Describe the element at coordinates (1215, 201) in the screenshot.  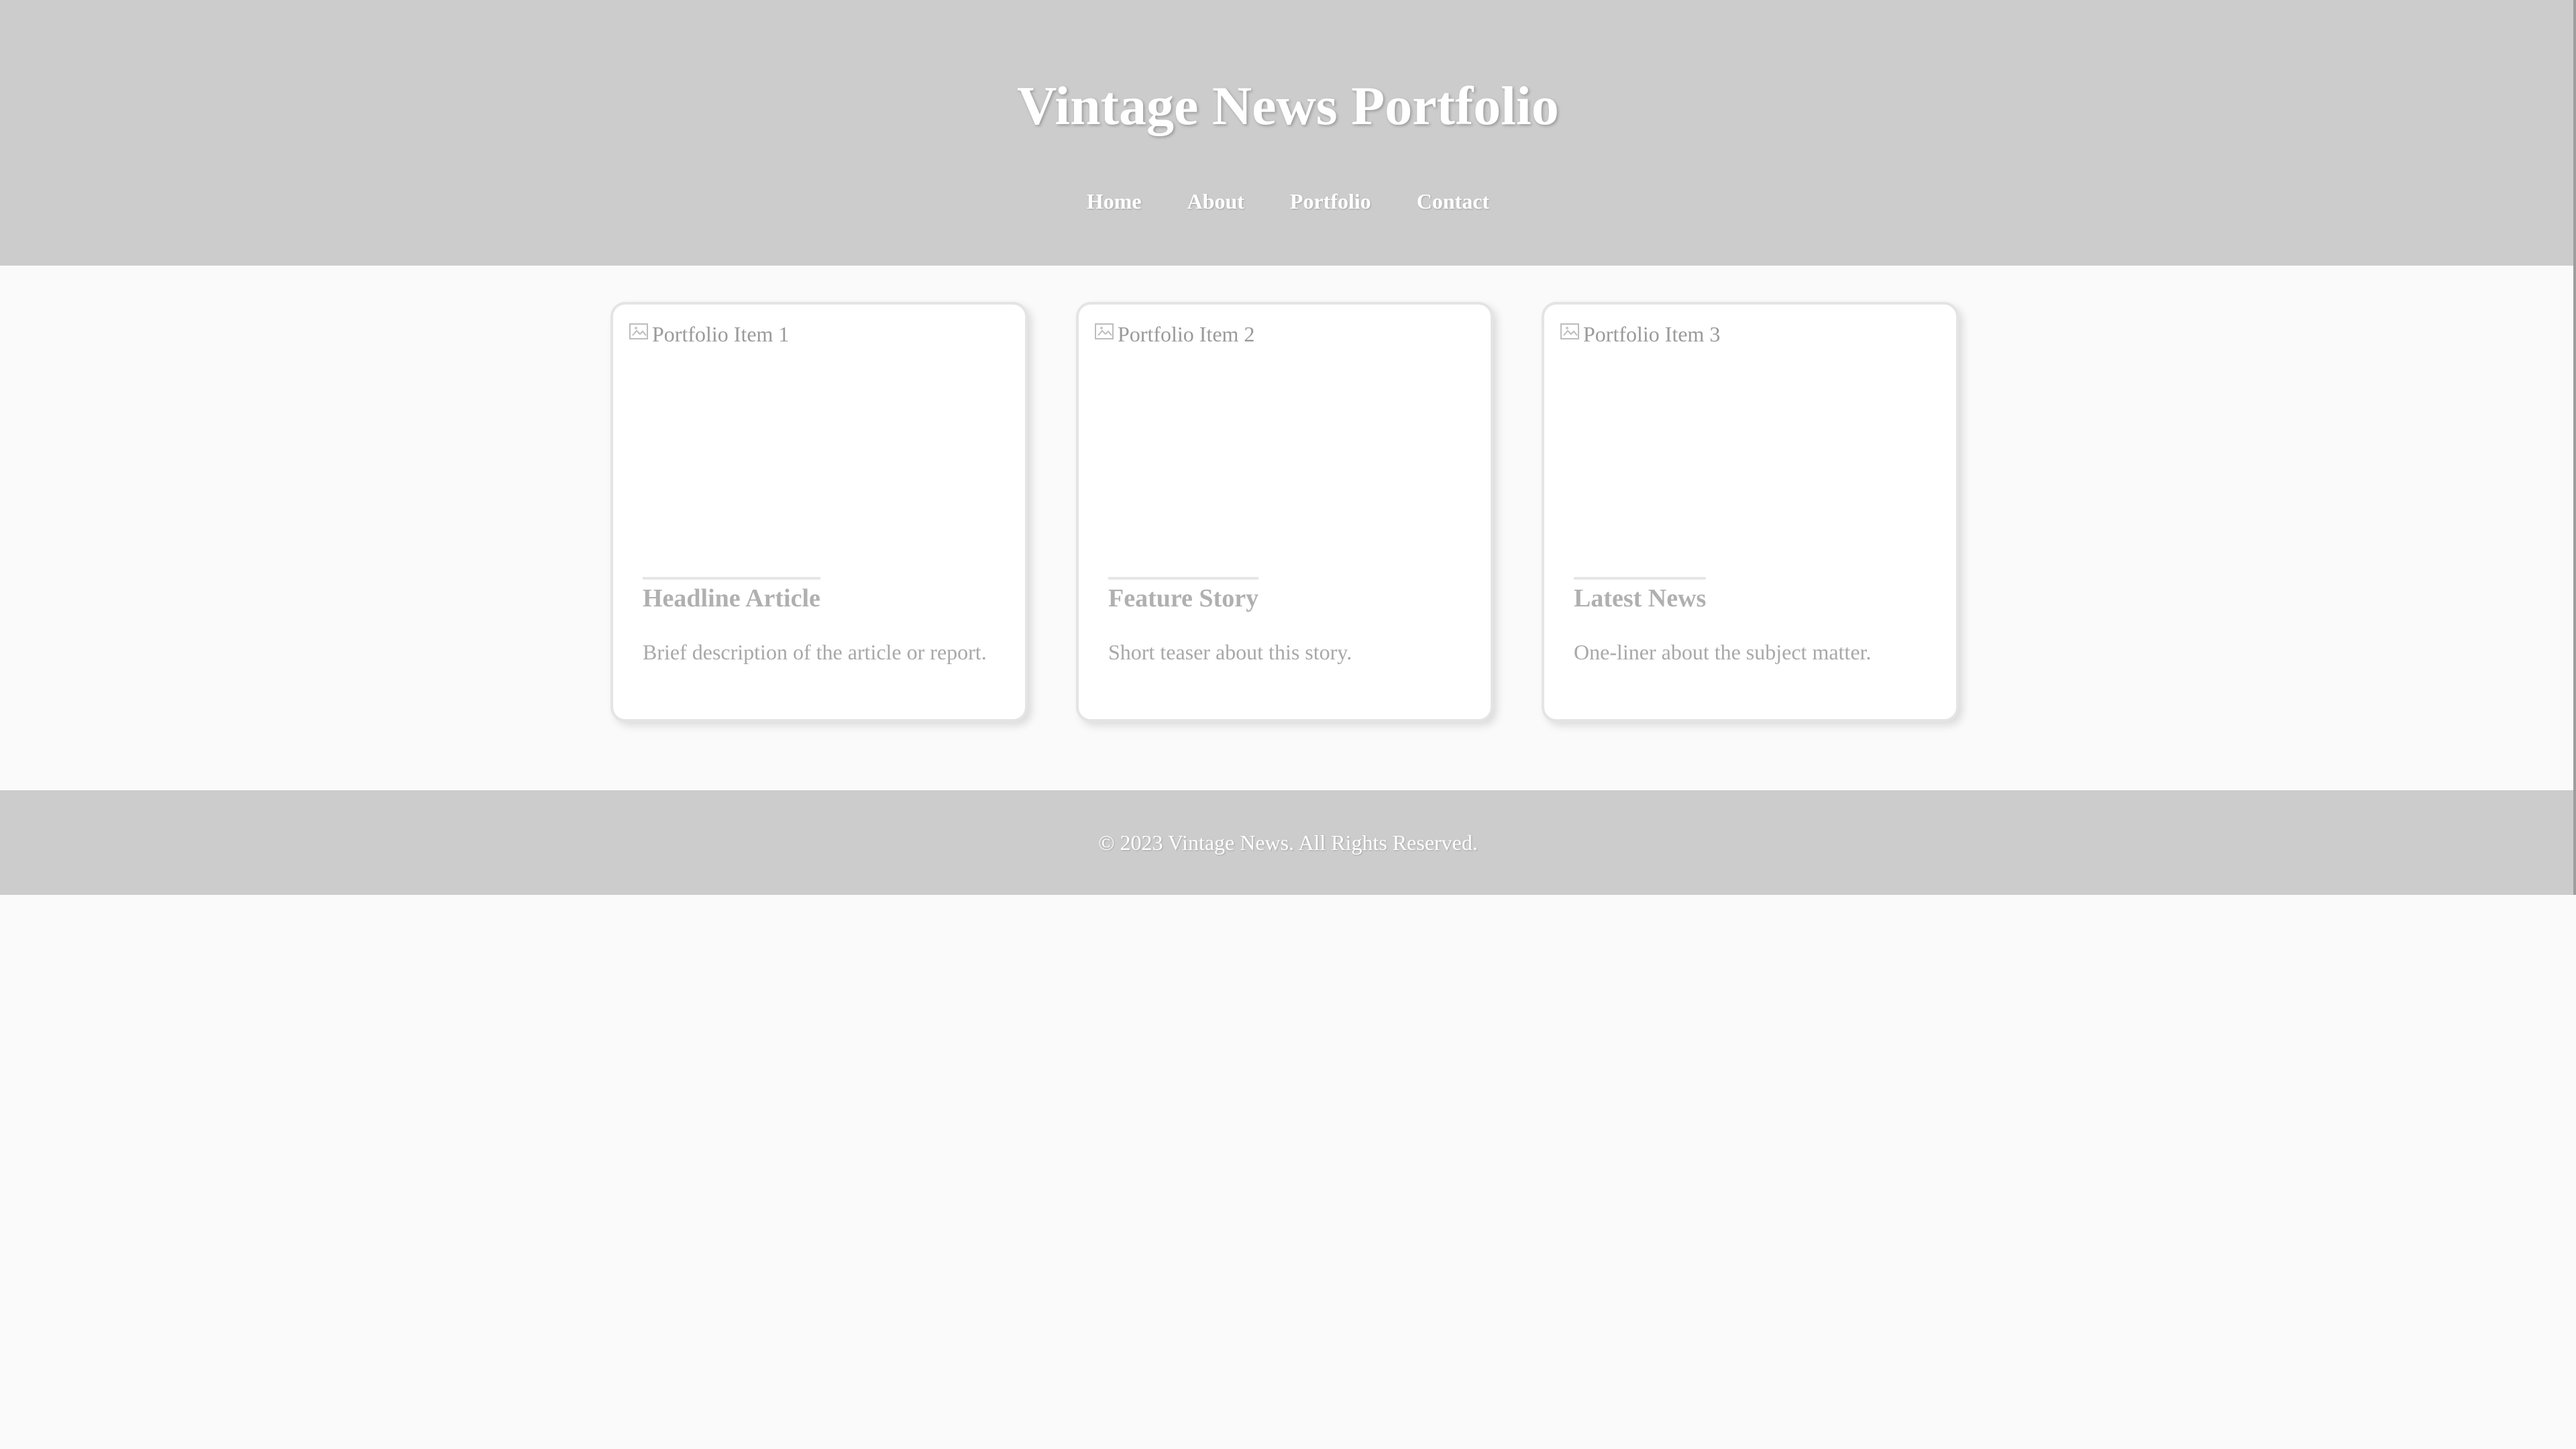
I see `nav-link-about: About` at that location.